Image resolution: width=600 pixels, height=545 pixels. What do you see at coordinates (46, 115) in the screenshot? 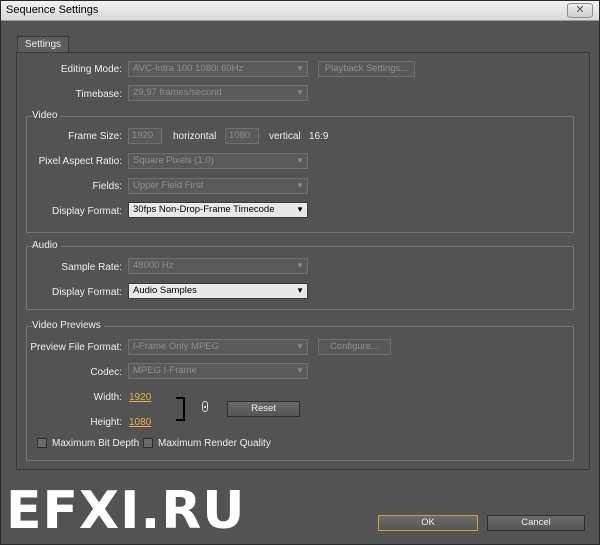
I see `video-group-title: Video` at bounding box center [46, 115].